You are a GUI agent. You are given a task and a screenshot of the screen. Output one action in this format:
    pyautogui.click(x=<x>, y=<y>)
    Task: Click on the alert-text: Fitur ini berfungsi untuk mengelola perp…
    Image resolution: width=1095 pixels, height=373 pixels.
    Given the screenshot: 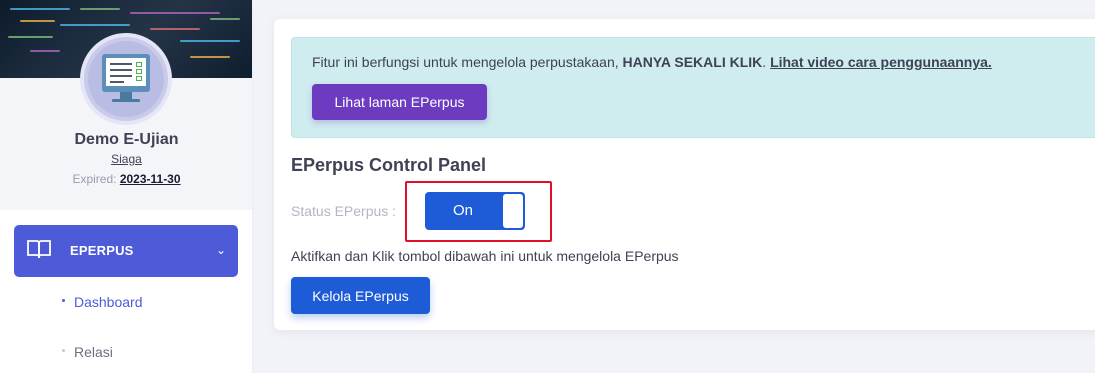 What is the action you would take?
    pyautogui.click(x=652, y=62)
    